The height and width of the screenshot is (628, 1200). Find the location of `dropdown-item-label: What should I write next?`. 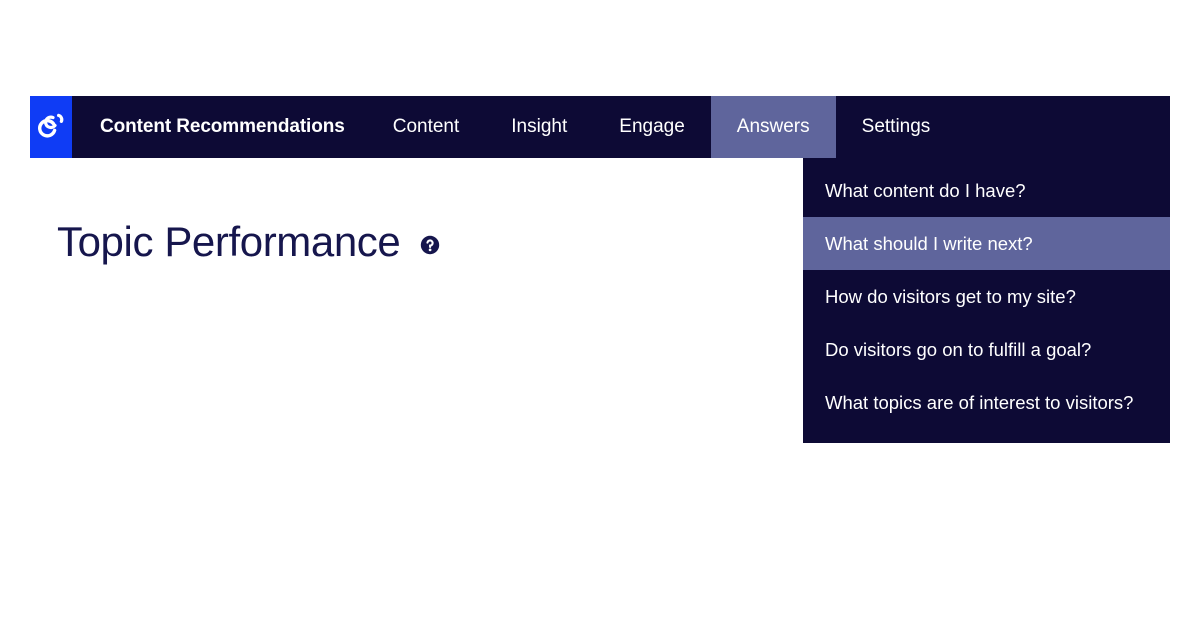

dropdown-item-label: What should I write next? is located at coordinates (929, 243).